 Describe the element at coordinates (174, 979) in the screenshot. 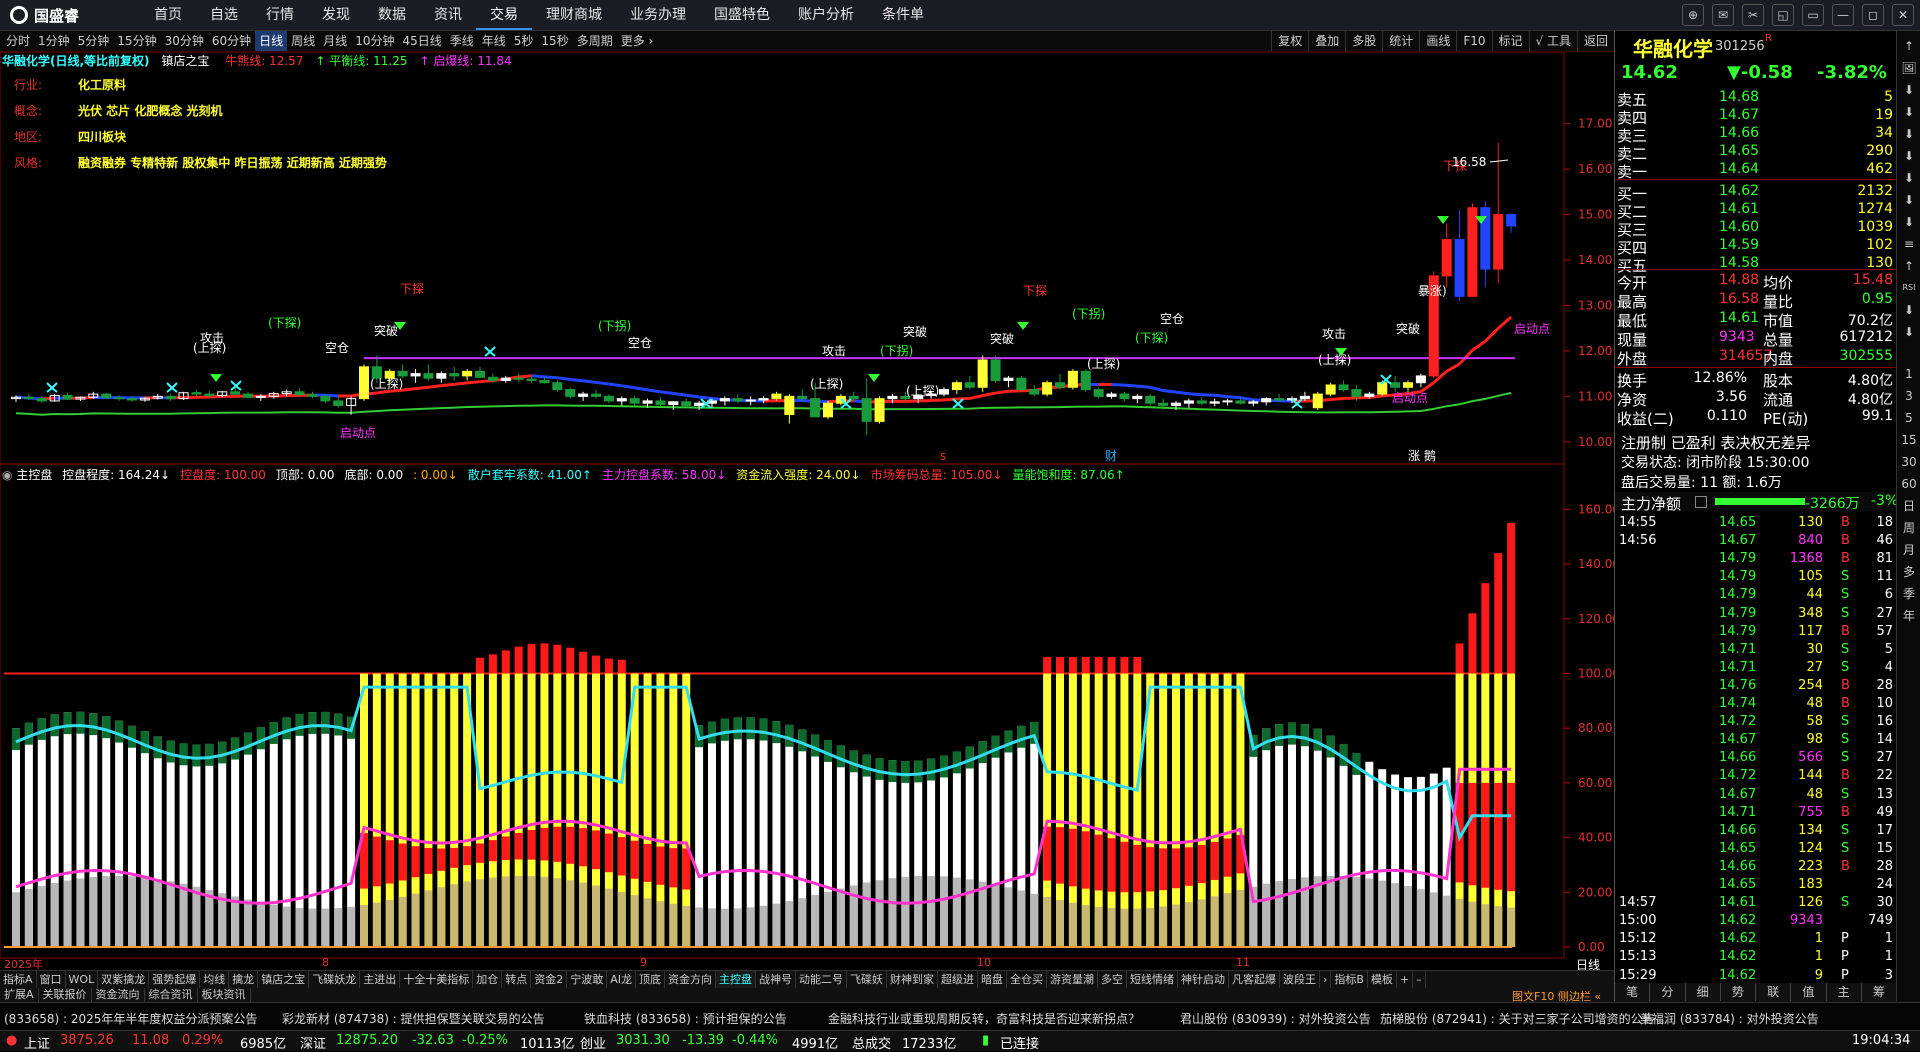

I see `indicator-tab: 强势起爆` at that location.